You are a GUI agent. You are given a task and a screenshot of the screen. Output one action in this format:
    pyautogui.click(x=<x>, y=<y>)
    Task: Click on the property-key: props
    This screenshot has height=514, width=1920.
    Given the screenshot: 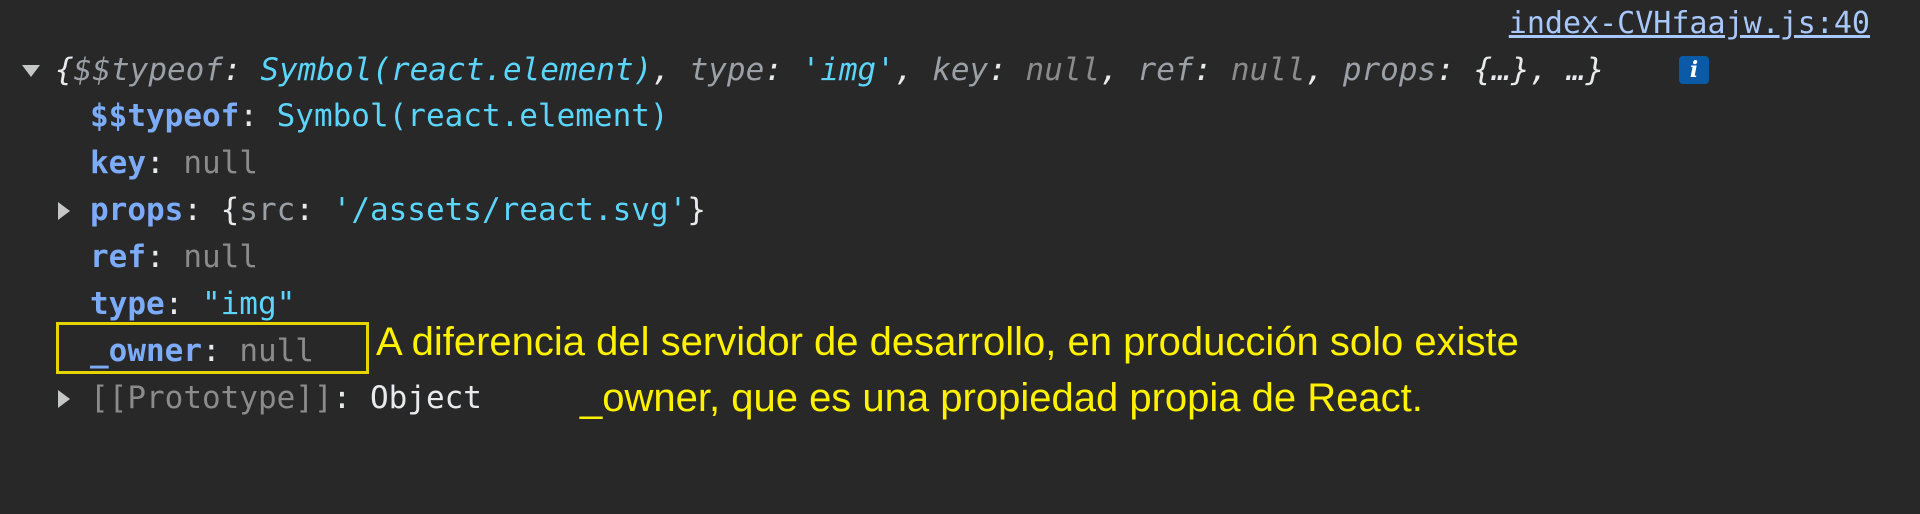 What is the action you would take?
    pyautogui.click(x=137, y=210)
    